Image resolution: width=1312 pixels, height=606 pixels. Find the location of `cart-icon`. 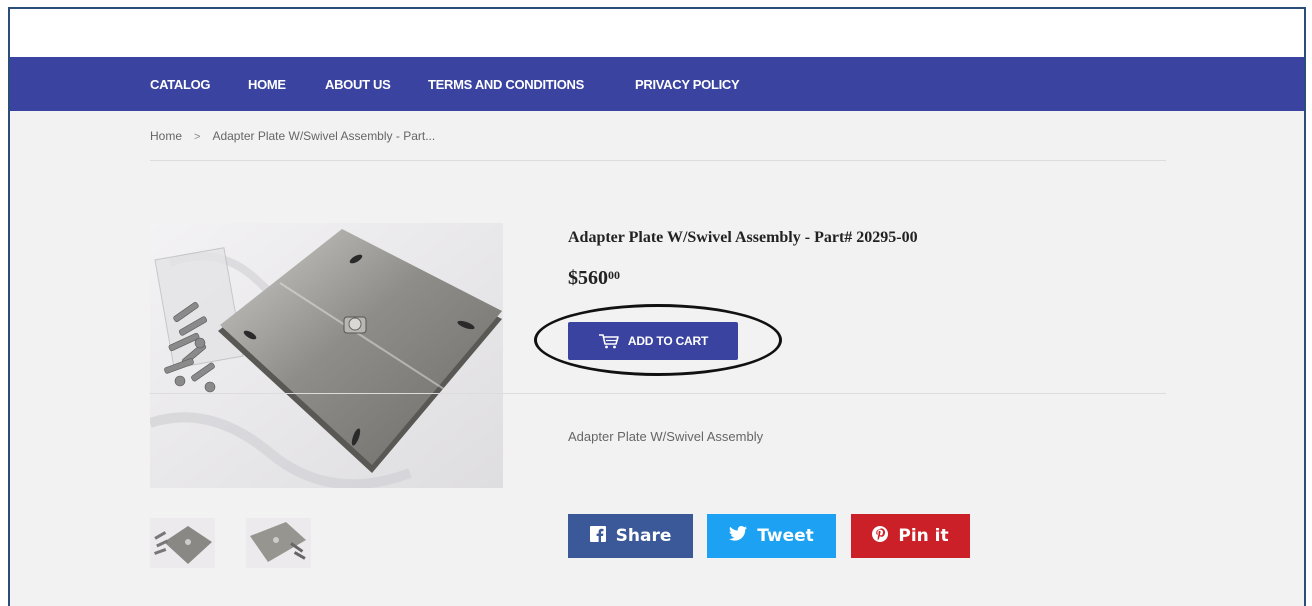

cart-icon is located at coordinates (609, 341).